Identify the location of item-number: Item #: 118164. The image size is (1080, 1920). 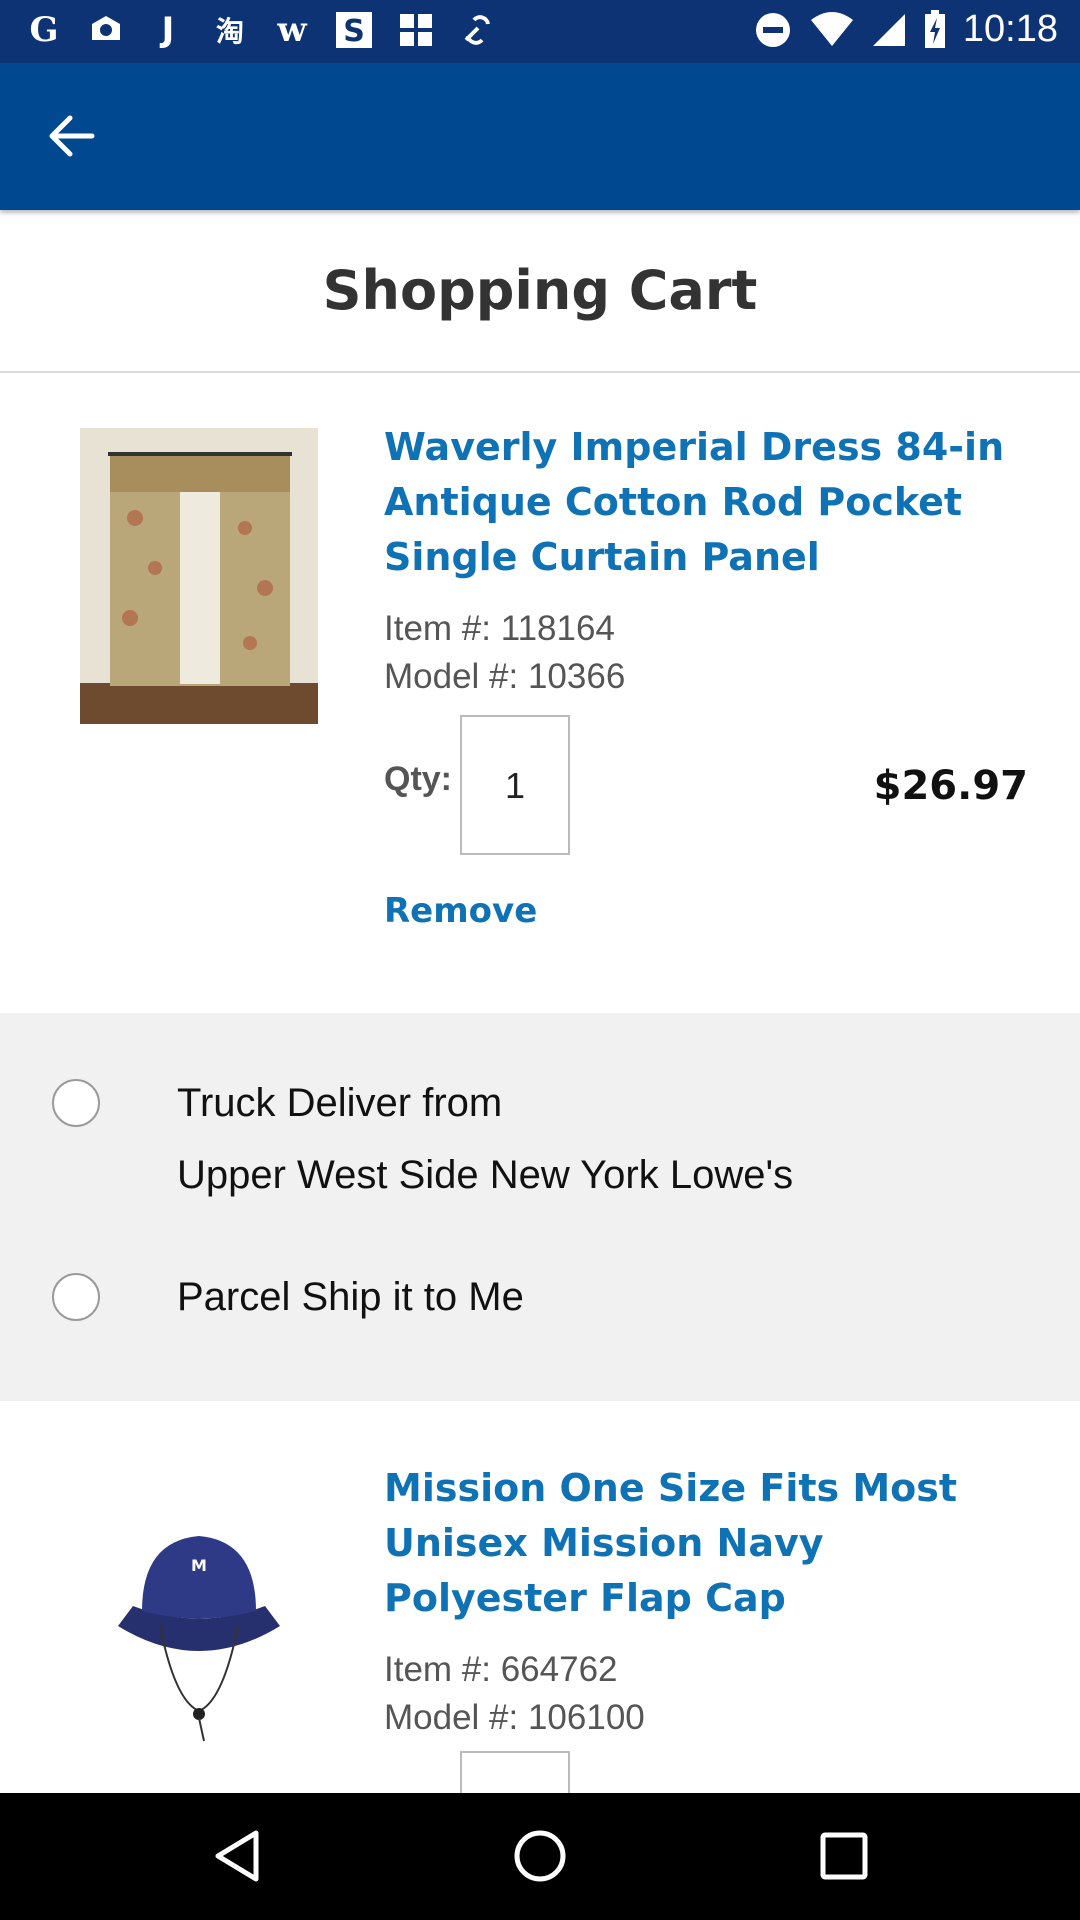
(499, 628).